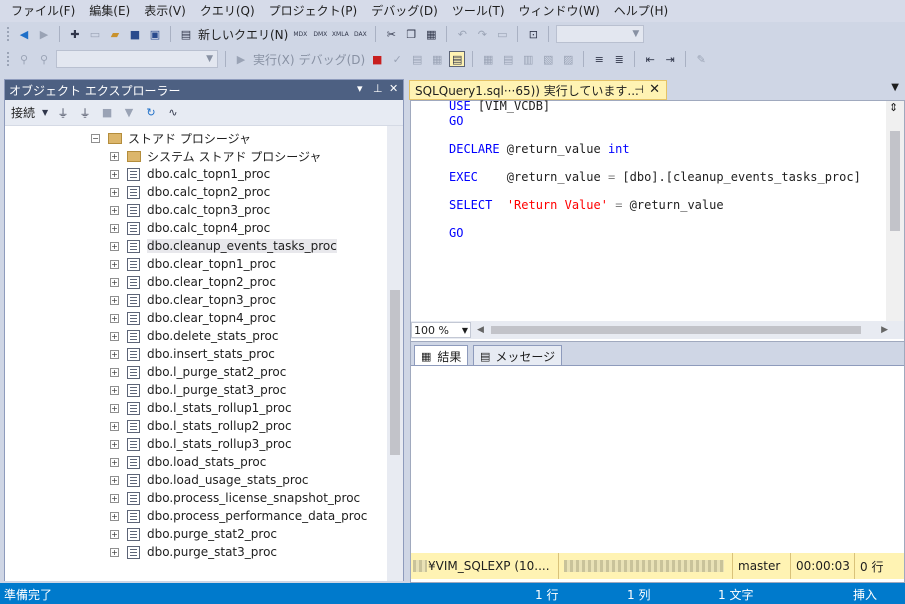  What do you see at coordinates (441, 330) in the screenshot?
I see `zoom-combo: 100 % ▼` at bounding box center [441, 330].